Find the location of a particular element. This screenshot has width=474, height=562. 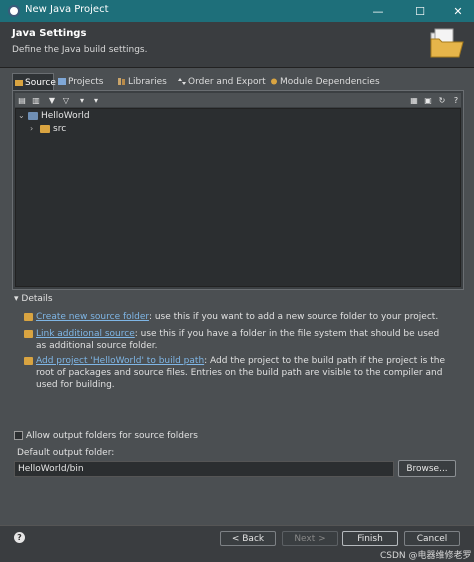

package-folder-icon is located at coordinates (45, 129).